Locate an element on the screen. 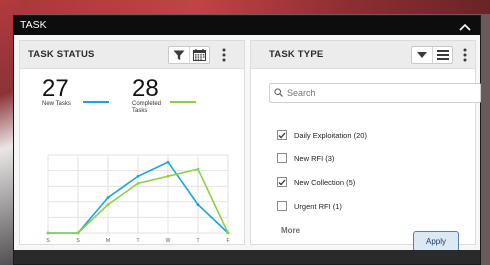  more-vert-icon is located at coordinates (224, 55).